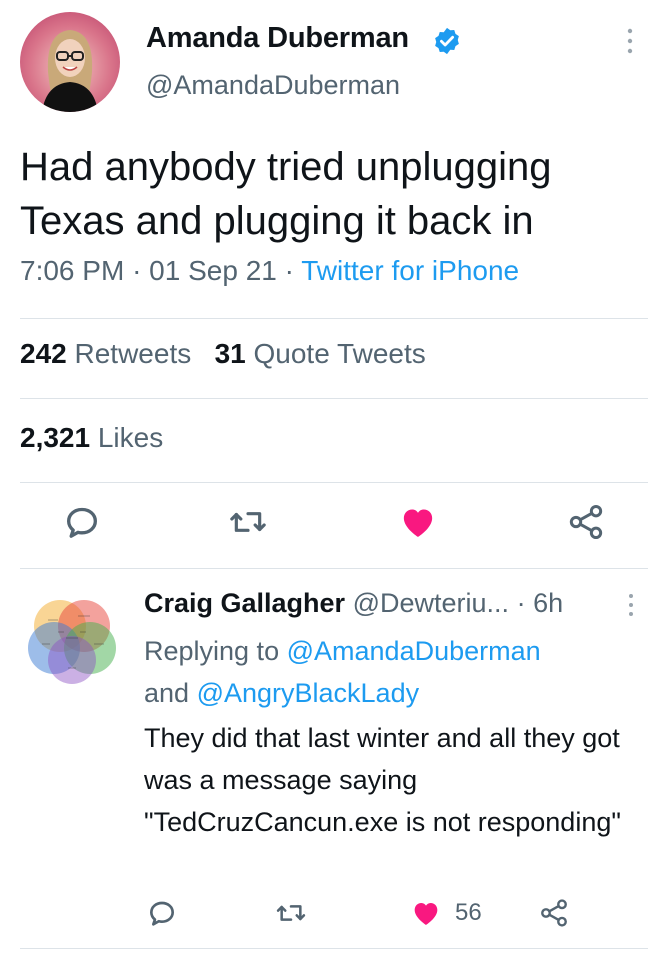 The height and width of the screenshot is (960, 668). I want to click on reply-like-count: 56, so click(468, 912).